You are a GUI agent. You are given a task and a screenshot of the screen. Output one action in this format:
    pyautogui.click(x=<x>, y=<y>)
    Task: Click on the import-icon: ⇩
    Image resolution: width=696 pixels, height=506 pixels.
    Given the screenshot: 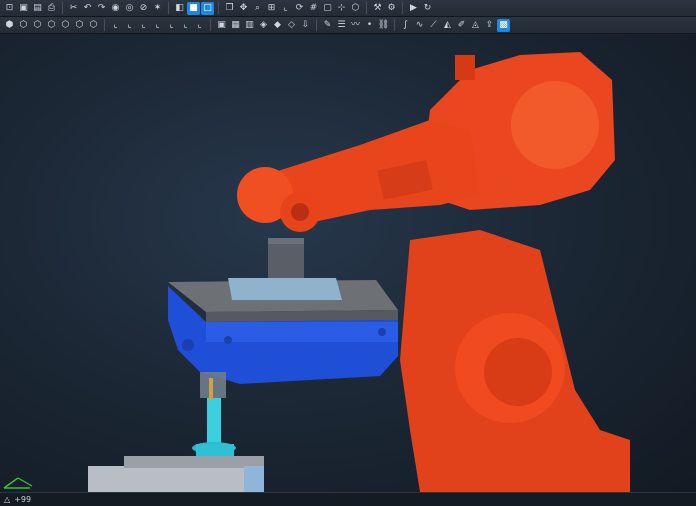 What is the action you would take?
    pyautogui.click(x=305, y=25)
    